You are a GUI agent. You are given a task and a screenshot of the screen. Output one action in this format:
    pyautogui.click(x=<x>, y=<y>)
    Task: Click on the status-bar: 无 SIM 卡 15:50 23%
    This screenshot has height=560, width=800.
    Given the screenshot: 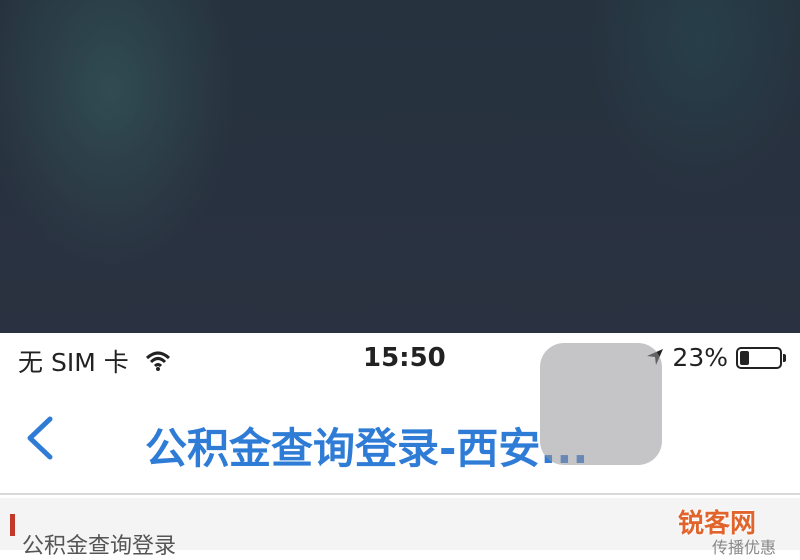 What is the action you would take?
    pyautogui.click(x=400, y=359)
    